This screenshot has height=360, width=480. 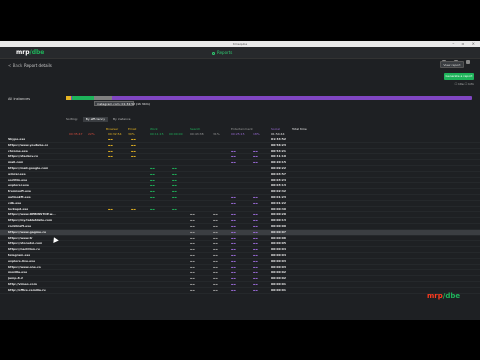 I want to click on summary-value: 00:11:15, so click(x=157, y=134).